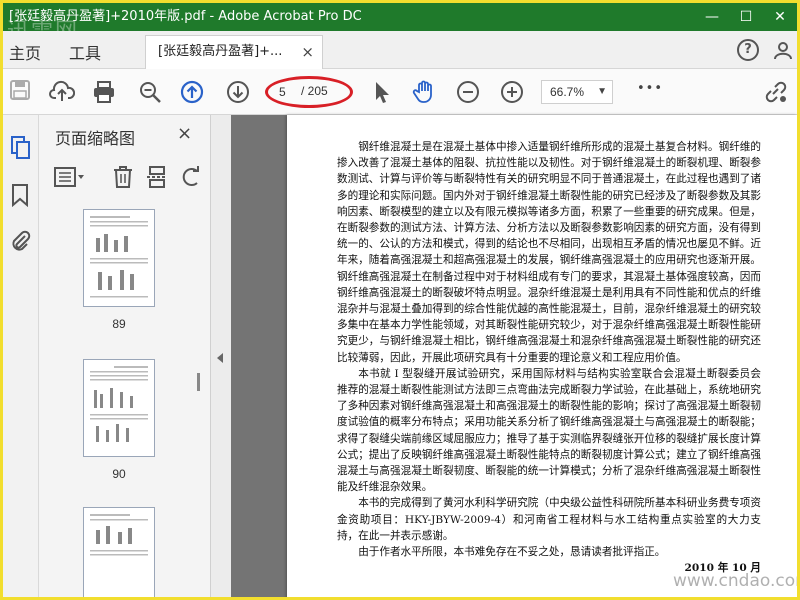 This screenshot has height=600, width=800. What do you see at coordinates (119, 474) in the screenshot?
I see `thumbnail-page-number: 90` at bounding box center [119, 474].